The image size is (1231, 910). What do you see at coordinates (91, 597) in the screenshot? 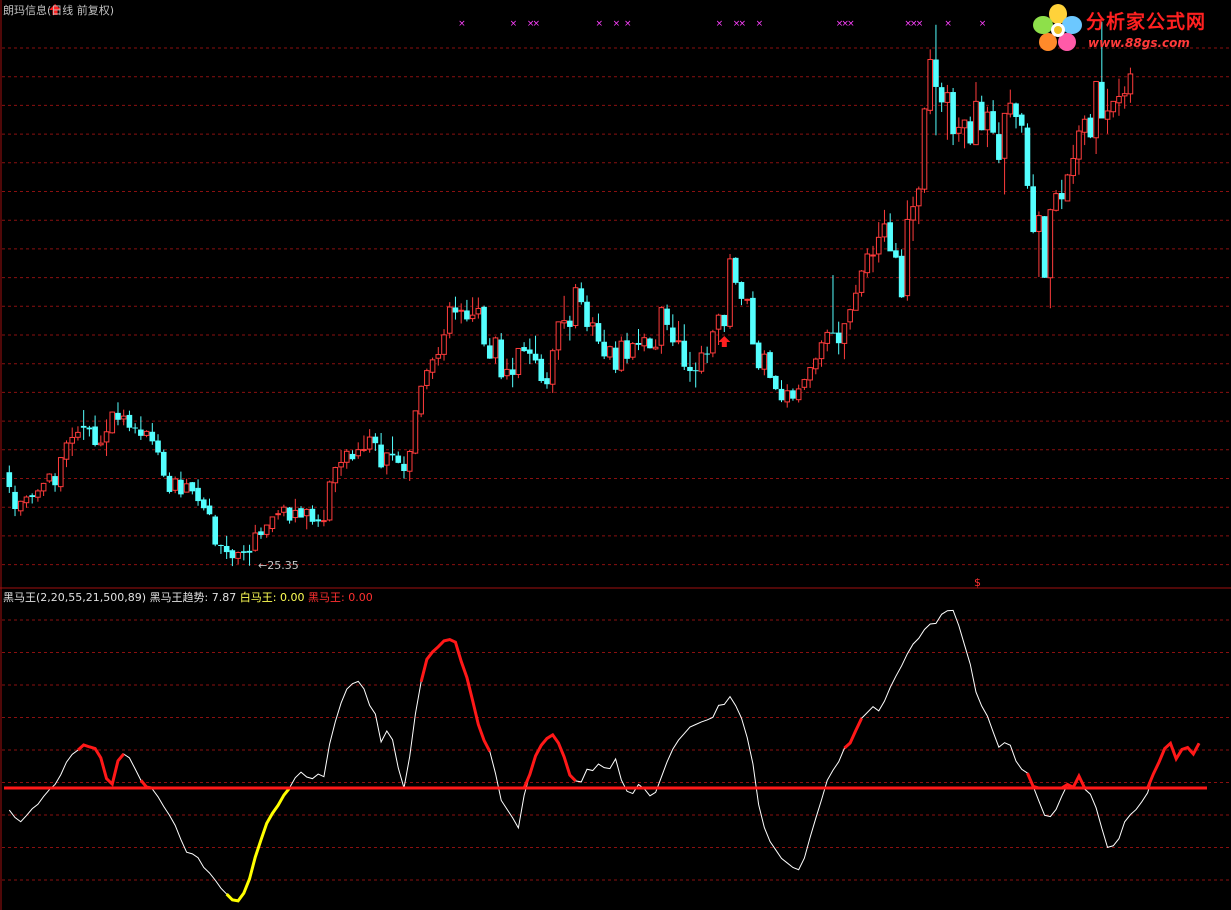
I see `indicator-params: (2,20,55,21,500,89)` at bounding box center [91, 597].